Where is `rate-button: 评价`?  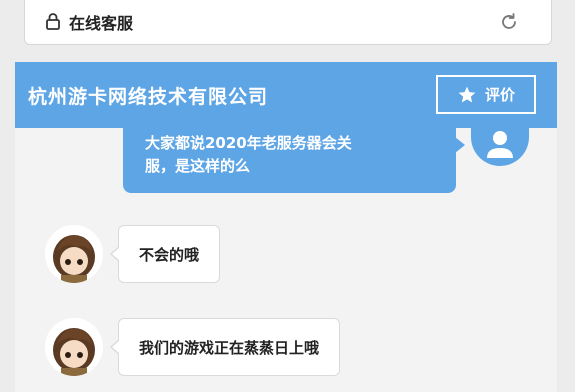
rate-button: 评价 is located at coordinates (486, 94).